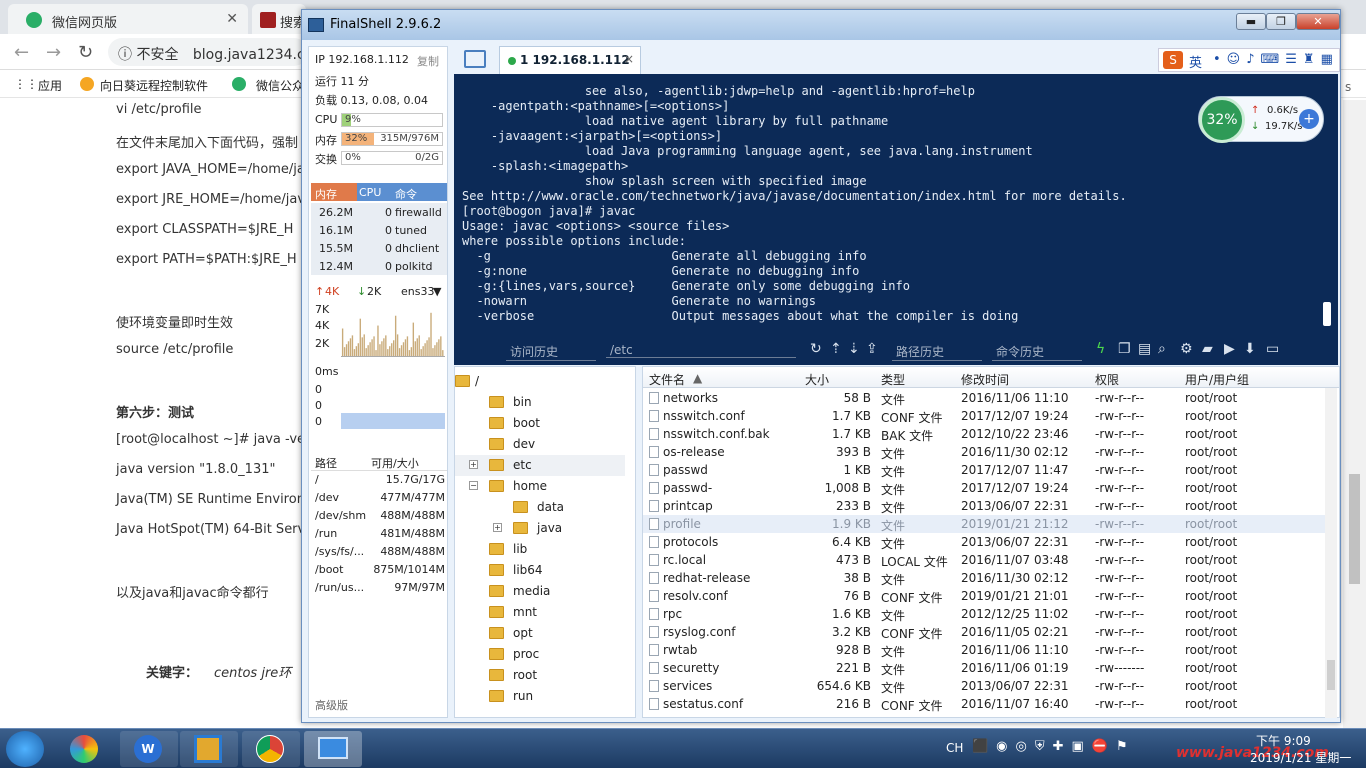 This screenshot has width=1366, height=768. I want to click on reload-icon: ↻, so click(85, 52).